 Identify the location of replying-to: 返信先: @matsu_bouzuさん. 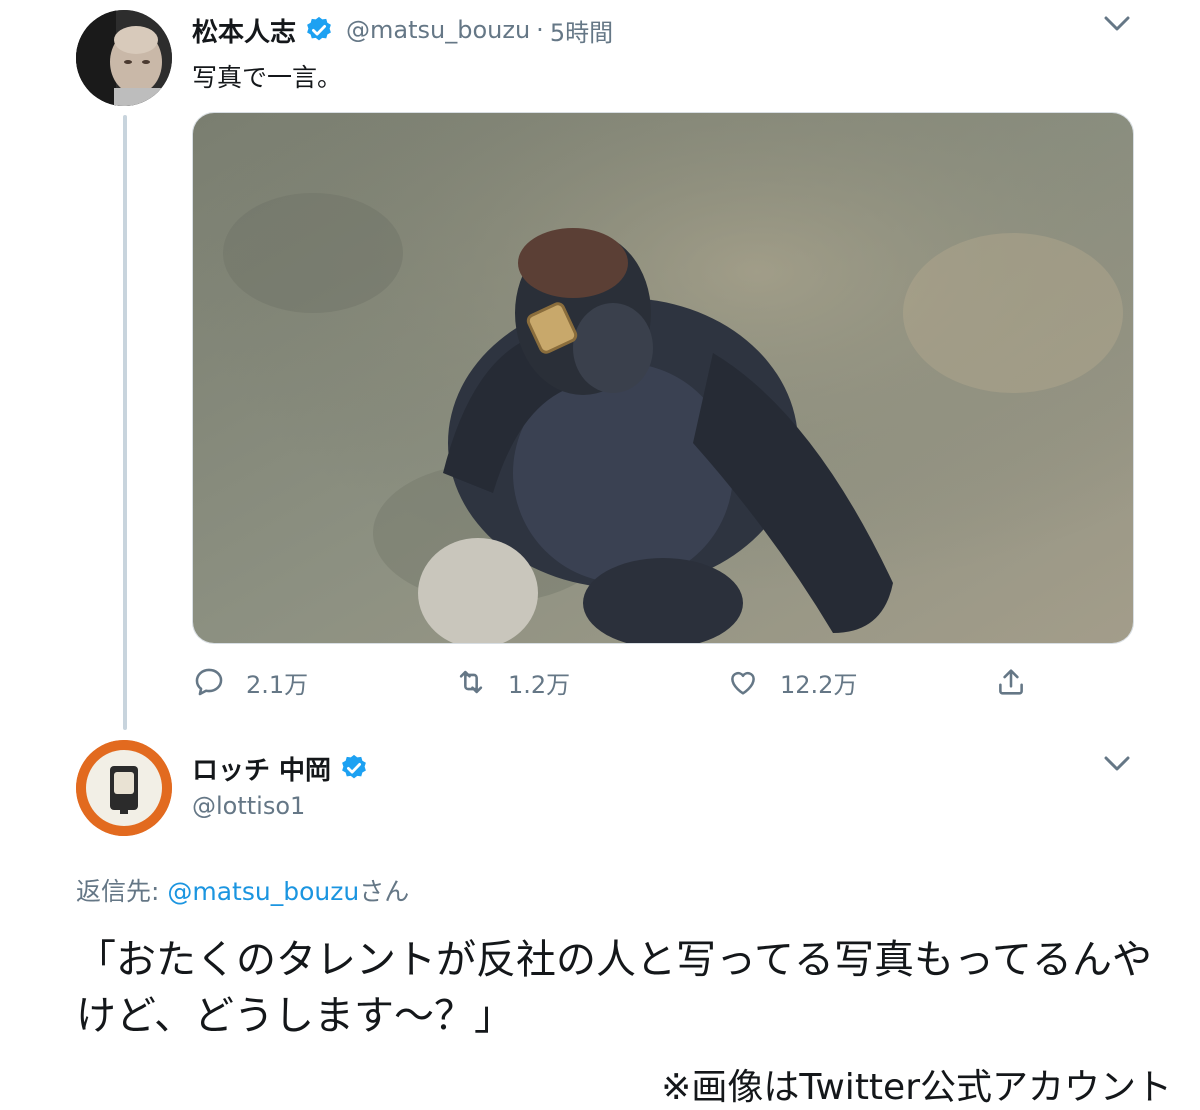
(242, 890).